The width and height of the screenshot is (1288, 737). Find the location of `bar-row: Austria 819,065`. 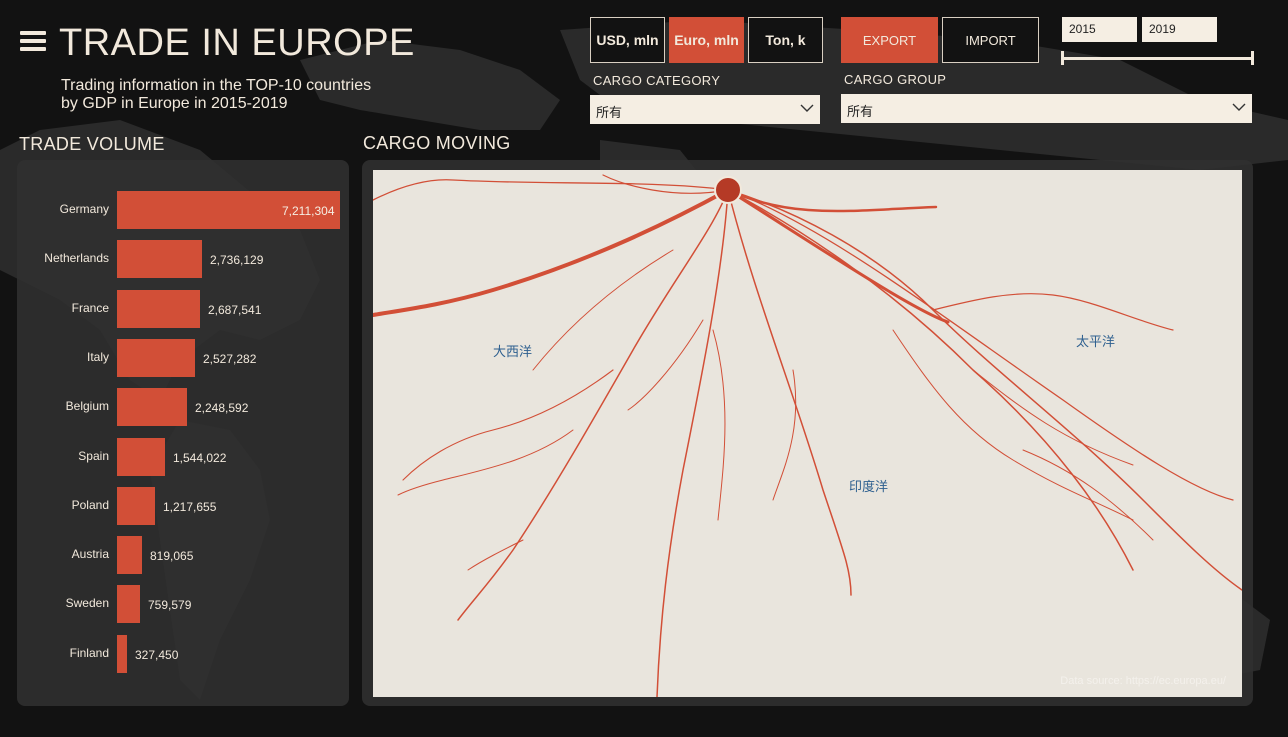

bar-row: Austria 819,065 is located at coordinates (182, 555).